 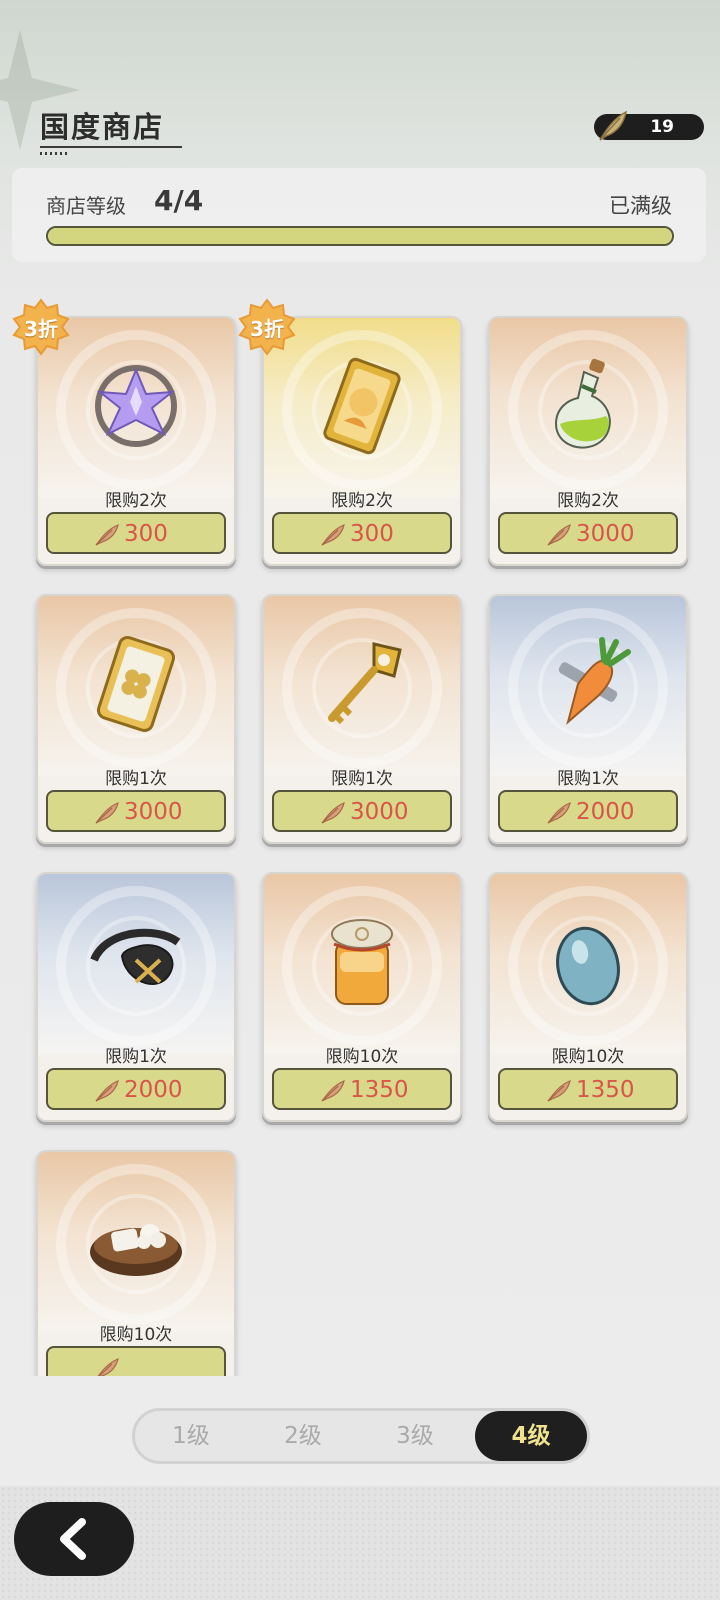 What do you see at coordinates (303, 1436) in the screenshot?
I see `tab-level-2: 2级` at bounding box center [303, 1436].